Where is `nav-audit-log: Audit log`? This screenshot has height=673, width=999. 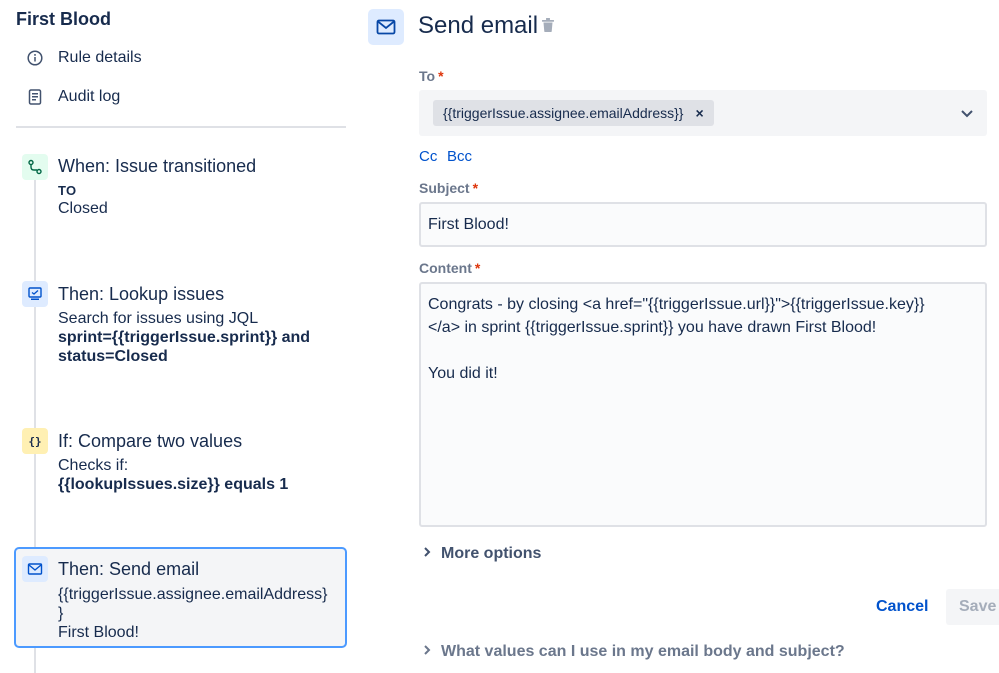 nav-audit-log: Audit log is located at coordinates (73, 97).